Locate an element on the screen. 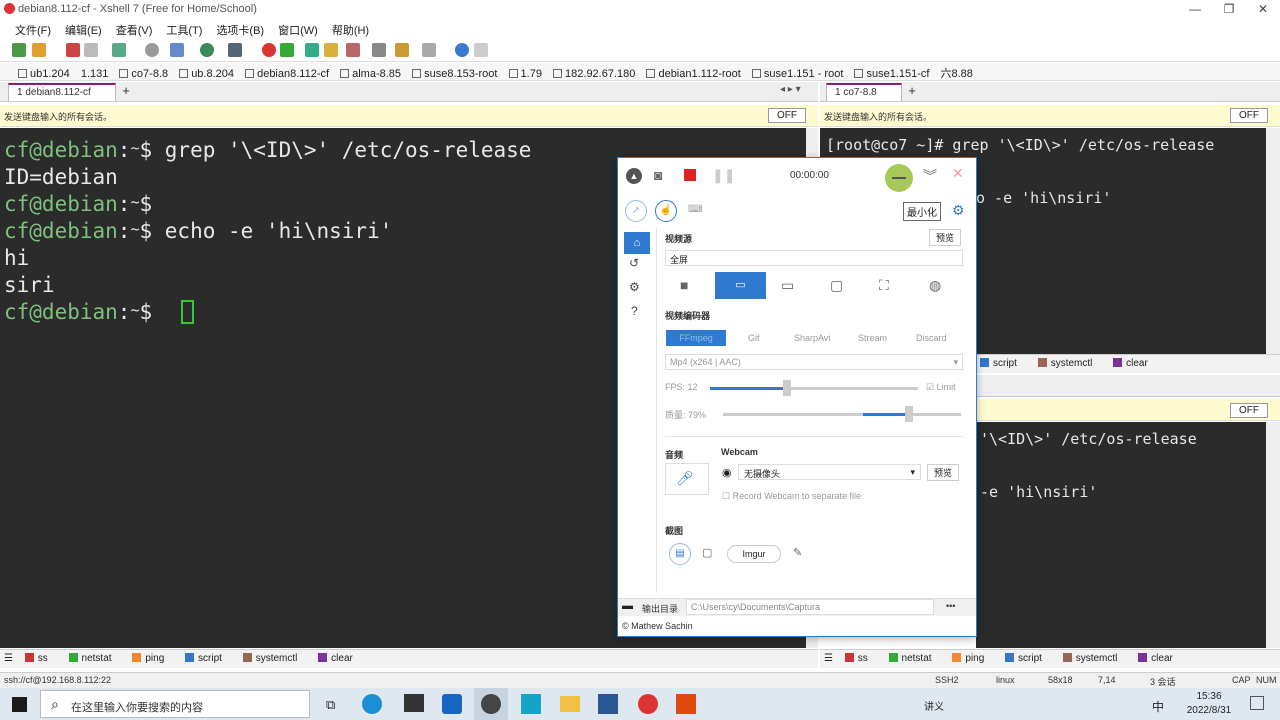  home-icon: ⌂ is located at coordinates (637, 243).